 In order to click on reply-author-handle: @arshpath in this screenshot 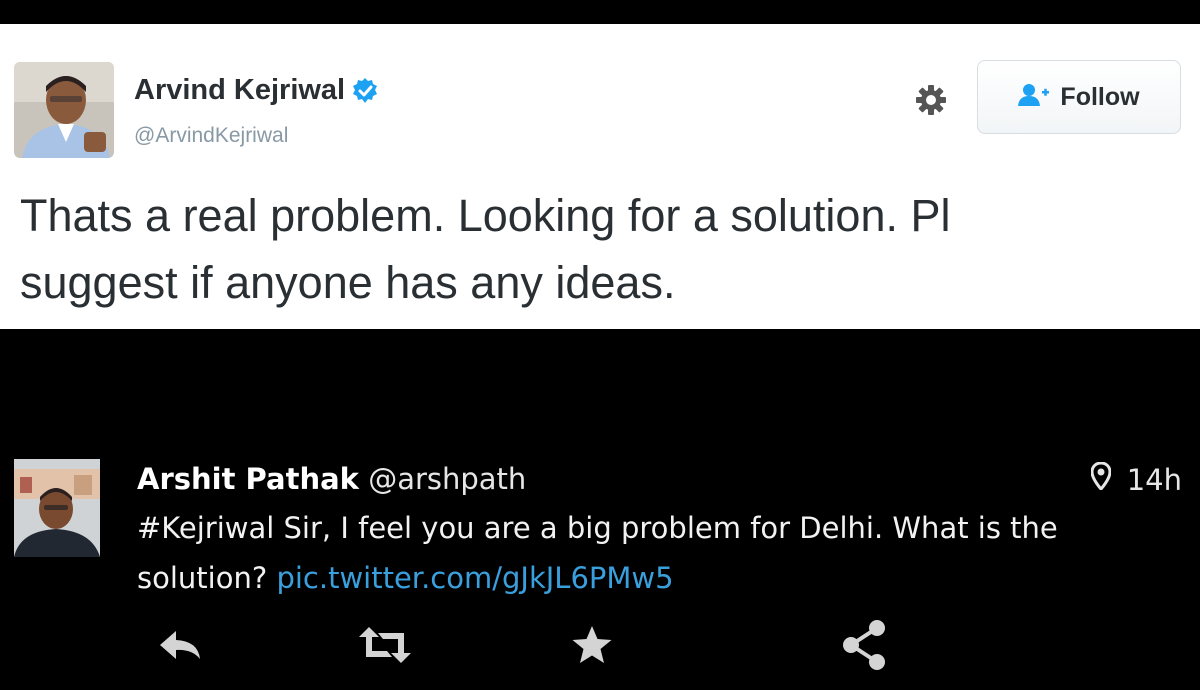, I will do `click(447, 479)`.